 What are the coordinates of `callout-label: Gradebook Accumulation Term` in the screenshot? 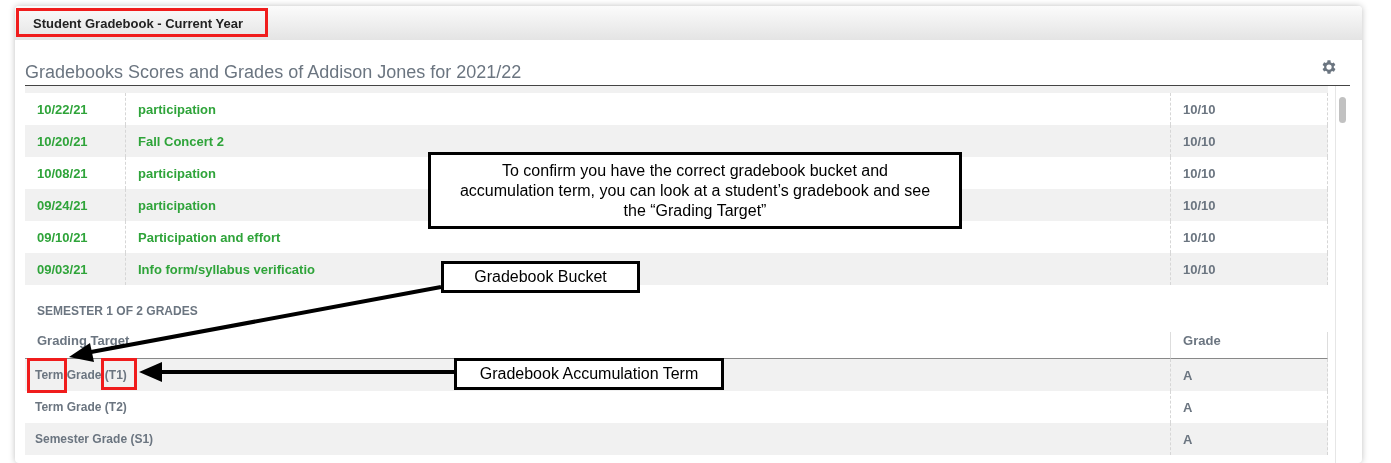 It's located at (589, 374).